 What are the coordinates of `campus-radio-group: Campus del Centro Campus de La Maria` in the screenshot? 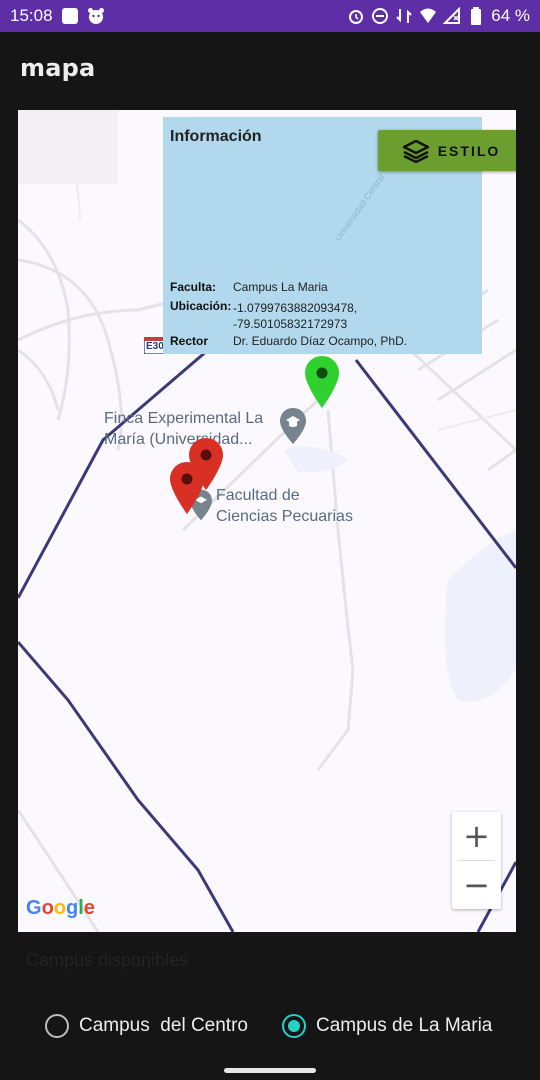 It's located at (270, 1026).